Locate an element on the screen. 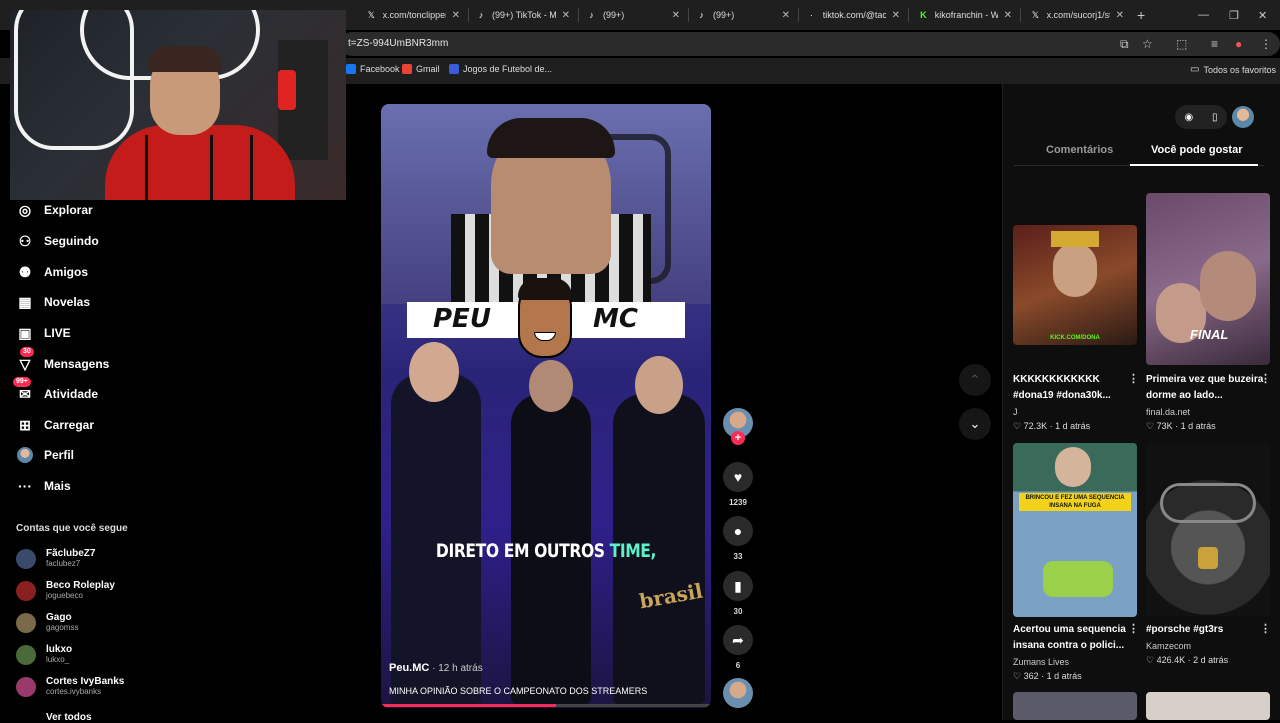 This screenshot has height=723, width=1280. followed-account: lukxo lukxo_ is located at coordinates (44, 654).